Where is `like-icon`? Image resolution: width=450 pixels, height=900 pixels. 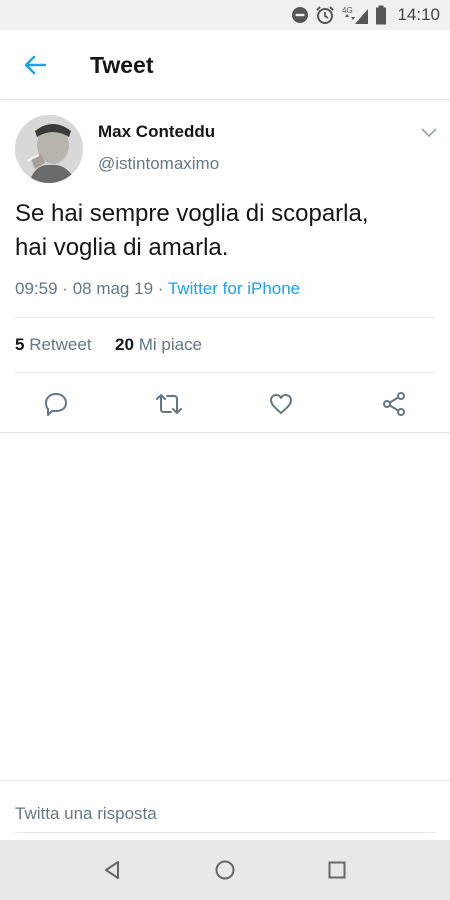 like-icon is located at coordinates (281, 404).